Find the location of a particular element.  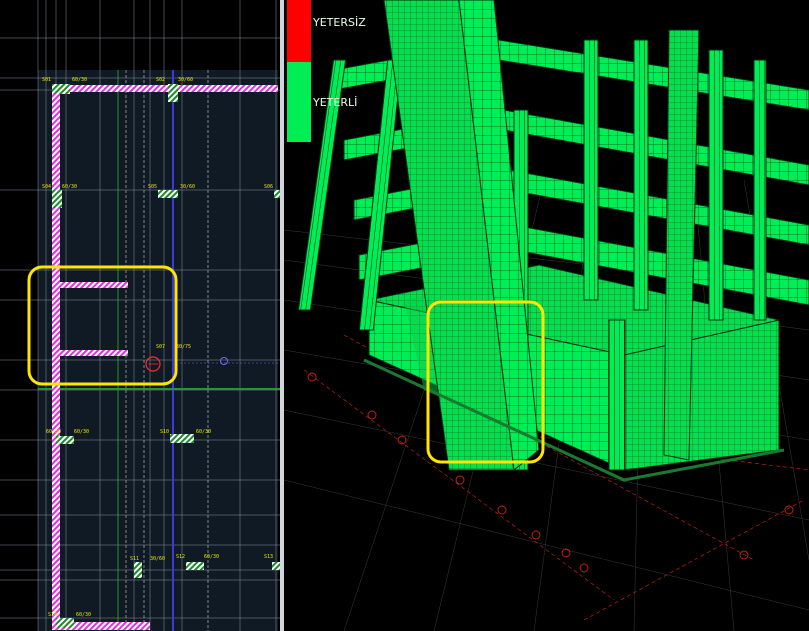

column-label: S06 is located at coordinates (268, 187).